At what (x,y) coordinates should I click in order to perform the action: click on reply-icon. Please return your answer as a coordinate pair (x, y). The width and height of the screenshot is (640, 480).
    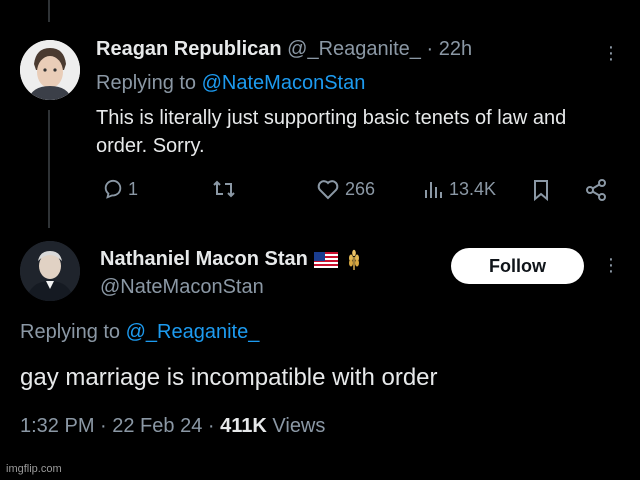
    Looking at the image, I should click on (113, 189).